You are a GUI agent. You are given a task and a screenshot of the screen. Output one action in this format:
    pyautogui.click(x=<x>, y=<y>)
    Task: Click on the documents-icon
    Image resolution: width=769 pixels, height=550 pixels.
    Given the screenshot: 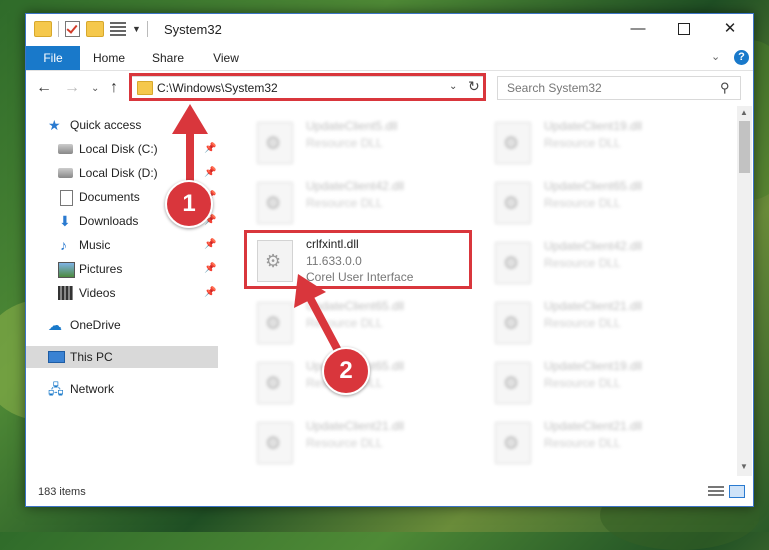 What is the action you would take?
    pyautogui.click(x=66, y=198)
    